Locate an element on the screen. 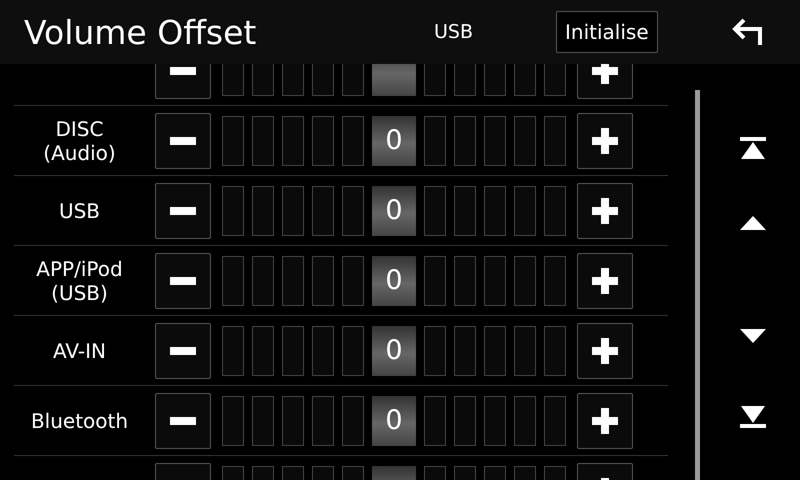  source-name: APP/iPod (USB) is located at coordinates (79, 280).